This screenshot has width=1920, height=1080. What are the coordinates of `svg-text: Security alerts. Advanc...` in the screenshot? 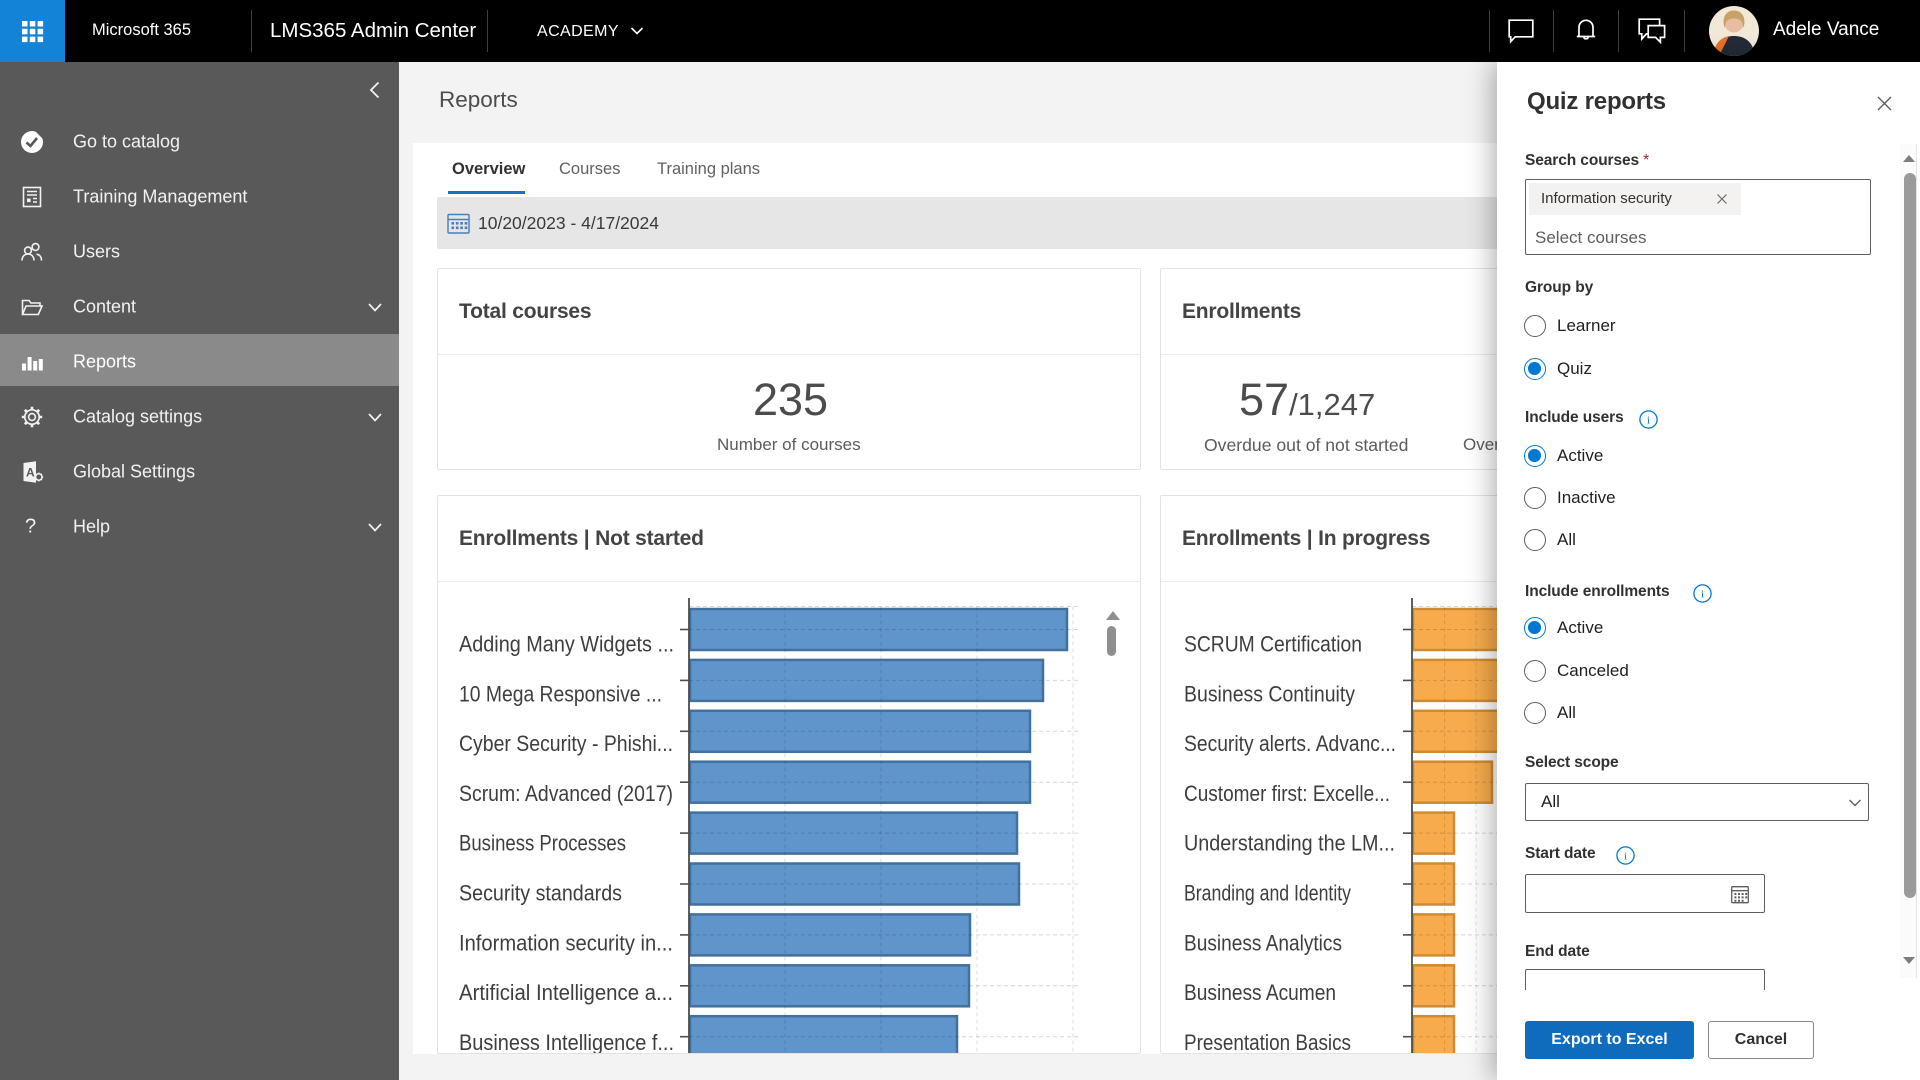 It's located at (1290, 743).